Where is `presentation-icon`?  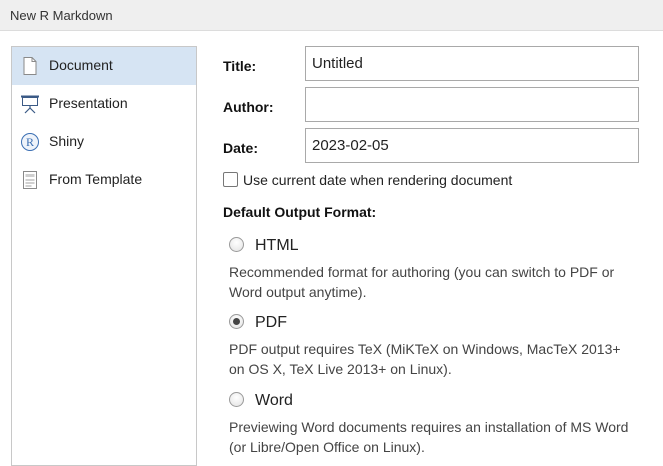
presentation-icon is located at coordinates (30, 104).